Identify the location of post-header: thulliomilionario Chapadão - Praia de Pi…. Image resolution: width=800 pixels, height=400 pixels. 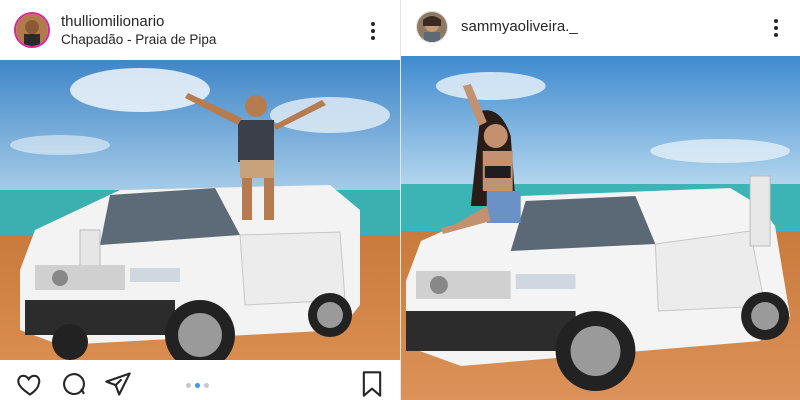
(200, 29).